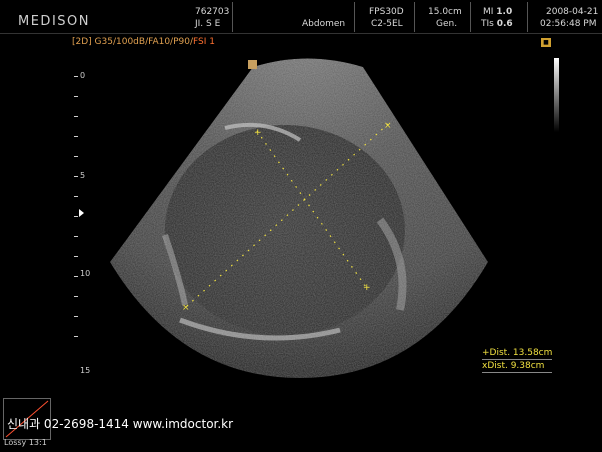 Image resolution: width=602 pixels, height=452 pixels. What do you see at coordinates (132, 42) in the screenshot?
I see `imaging-params-text: [2D] G35/100dB/FA10/P90/` at bounding box center [132, 42].